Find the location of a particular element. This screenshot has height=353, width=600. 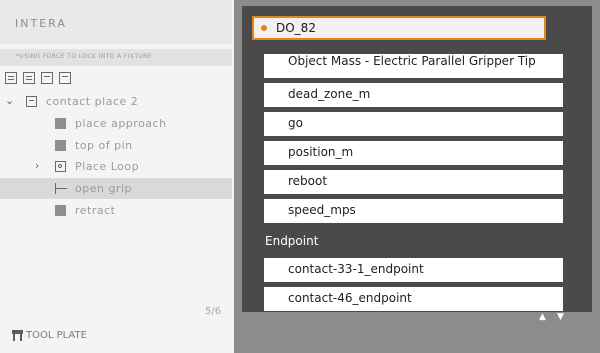

dropdown-option: contact-46_endpoint is located at coordinates (413, 299).